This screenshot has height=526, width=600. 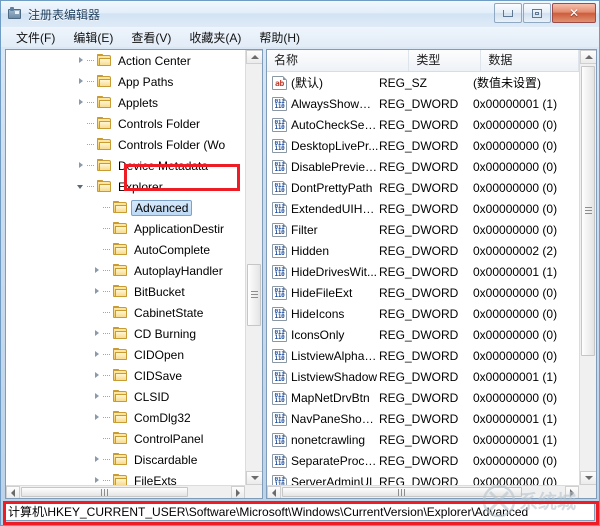 I want to click on menu-edit: 编辑(E), so click(x=93, y=37).